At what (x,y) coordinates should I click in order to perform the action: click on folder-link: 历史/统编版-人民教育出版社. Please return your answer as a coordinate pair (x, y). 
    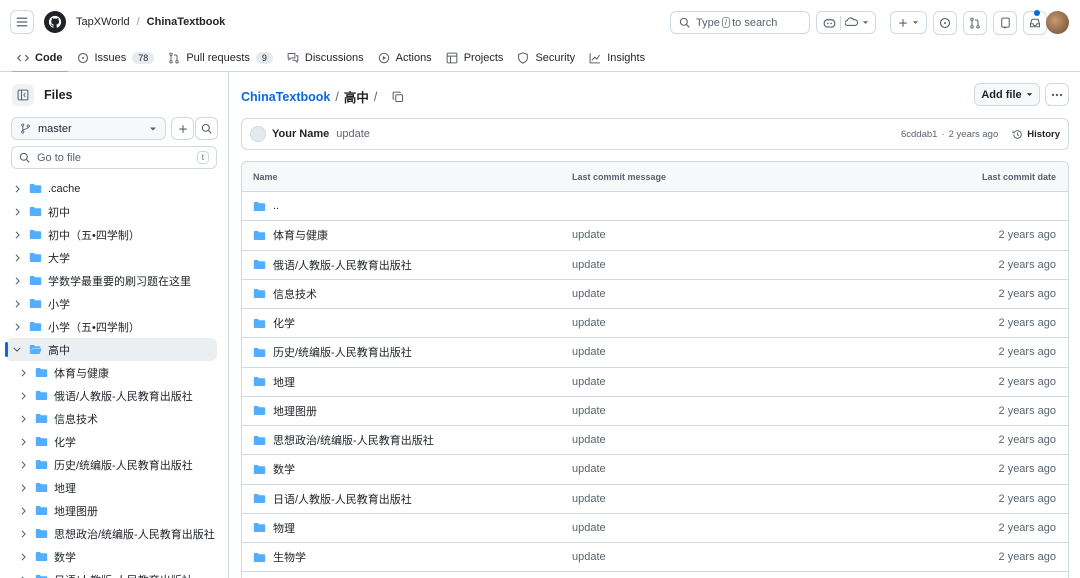
    Looking at the image, I should click on (342, 352).